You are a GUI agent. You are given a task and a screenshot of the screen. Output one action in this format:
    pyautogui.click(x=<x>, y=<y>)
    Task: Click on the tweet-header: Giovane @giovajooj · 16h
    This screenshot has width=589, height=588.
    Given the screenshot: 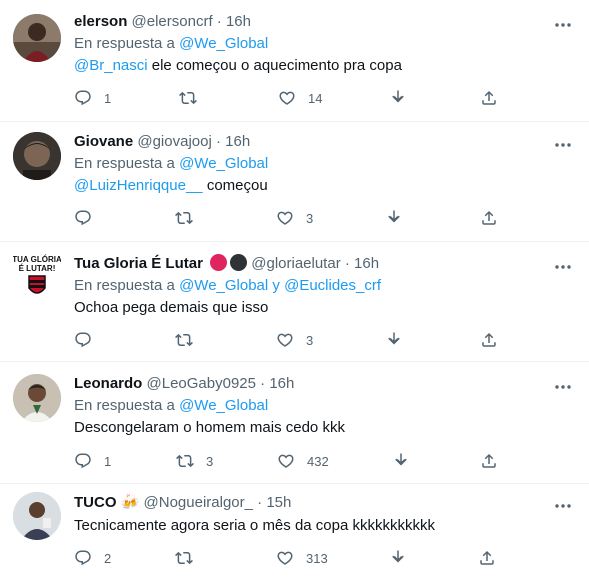 What is the action you would take?
    pyautogui.click(x=162, y=142)
    